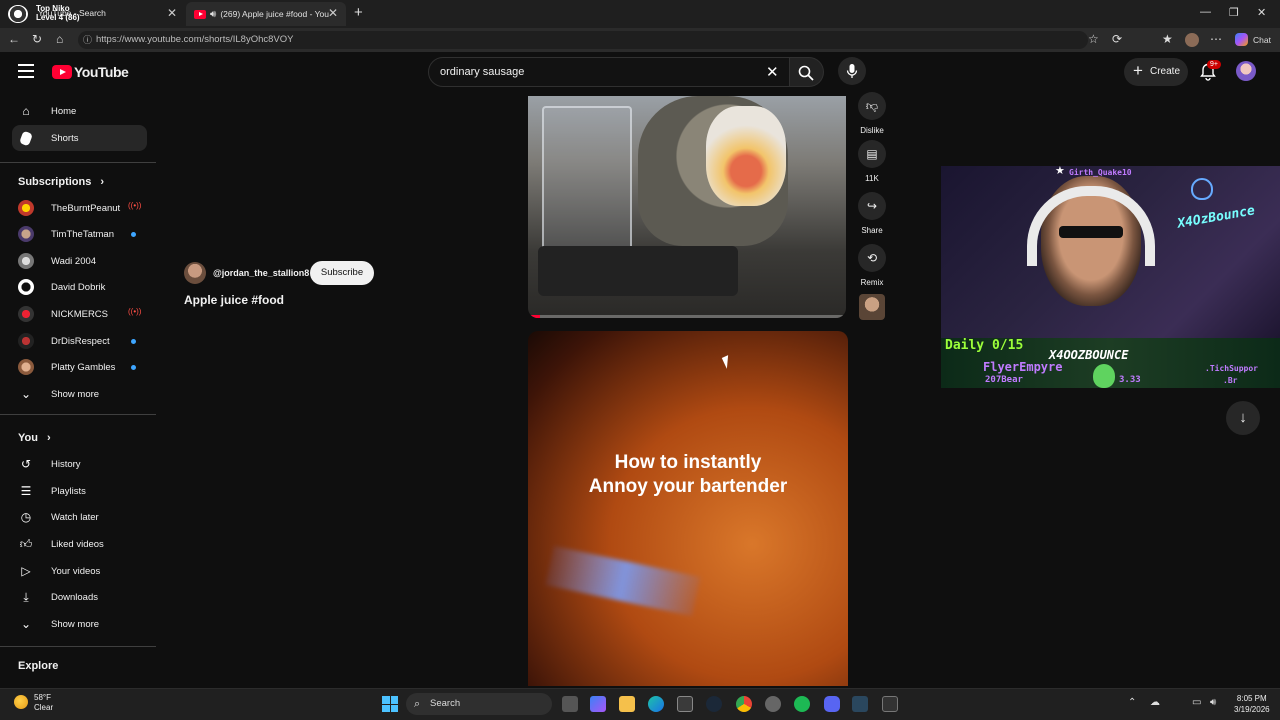 The width and height of the screenshot is (1280, 720). Describe the element at coordinates (133, 234) in the screenshot. I see `new-content-dot` at that location.